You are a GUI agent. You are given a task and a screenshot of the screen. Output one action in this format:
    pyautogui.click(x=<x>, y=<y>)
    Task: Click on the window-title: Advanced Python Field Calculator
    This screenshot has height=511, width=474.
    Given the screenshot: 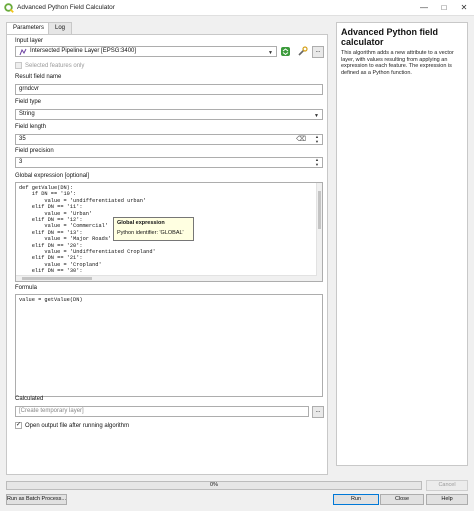 What is the action you would take?
    pyautogui.click(x=66, y=7)
    